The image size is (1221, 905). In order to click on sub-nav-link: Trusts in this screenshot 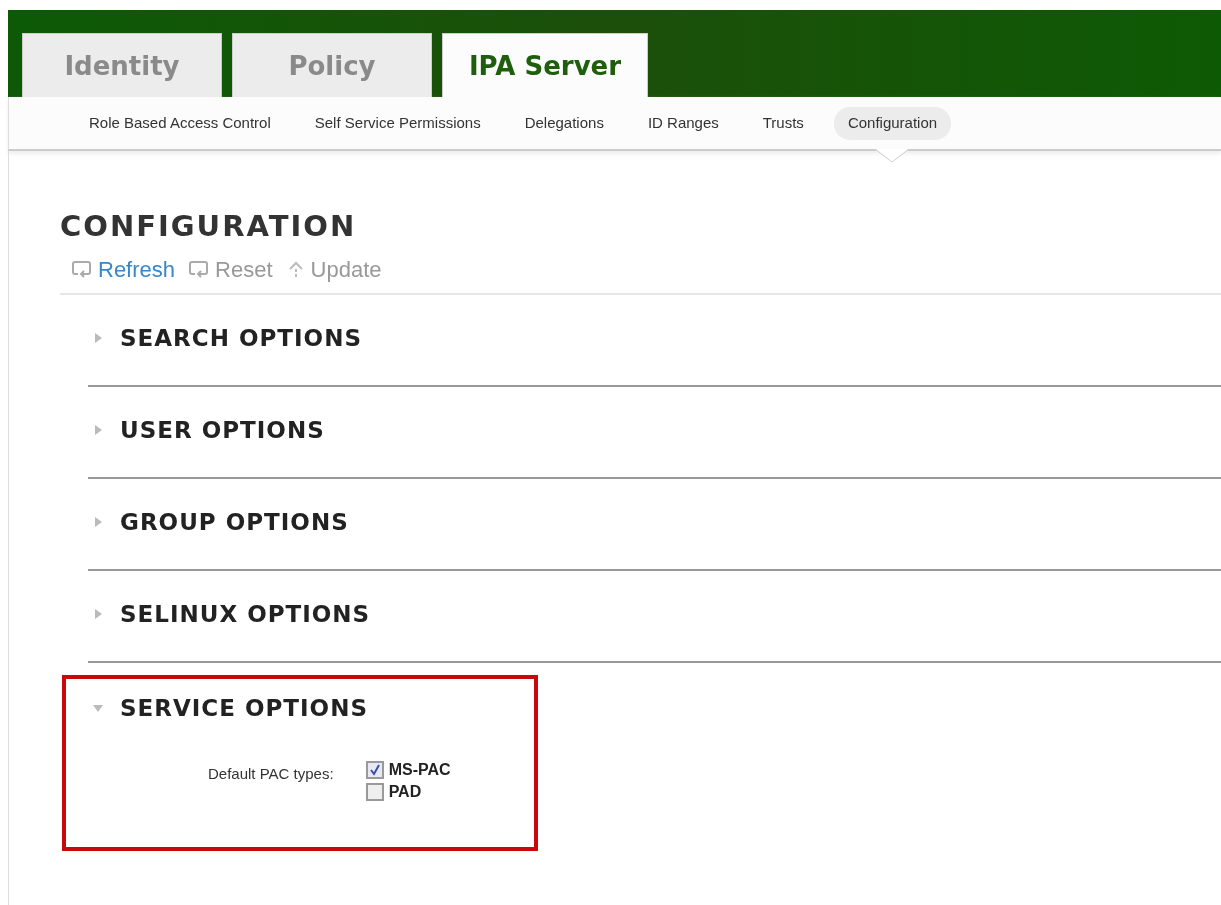, I will do `click(783, 123)`.